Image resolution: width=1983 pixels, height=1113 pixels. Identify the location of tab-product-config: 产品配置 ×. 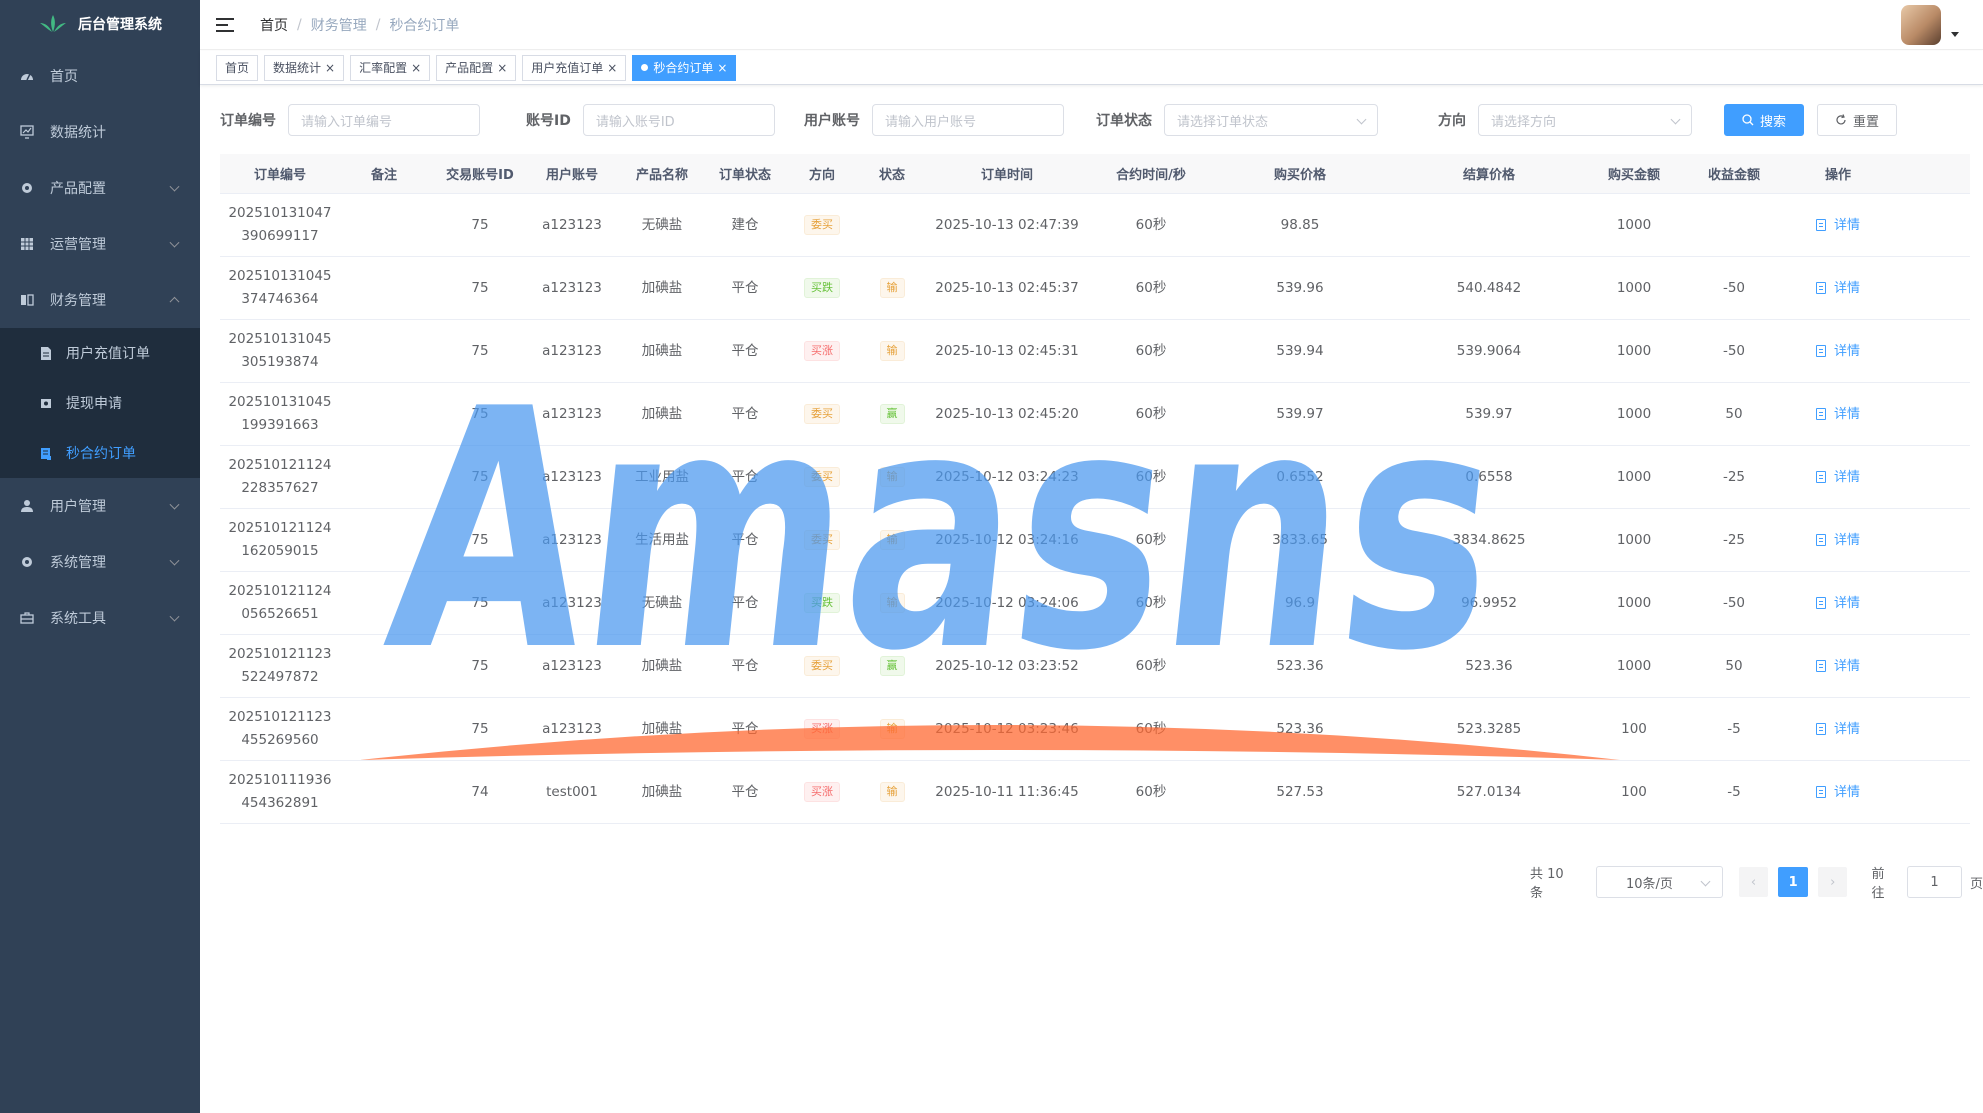
(476, 67).